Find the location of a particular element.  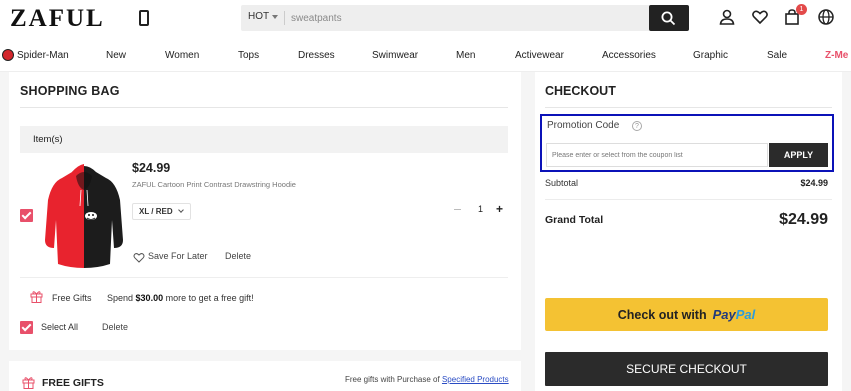

user-icon is located at coordinates (727, 17).